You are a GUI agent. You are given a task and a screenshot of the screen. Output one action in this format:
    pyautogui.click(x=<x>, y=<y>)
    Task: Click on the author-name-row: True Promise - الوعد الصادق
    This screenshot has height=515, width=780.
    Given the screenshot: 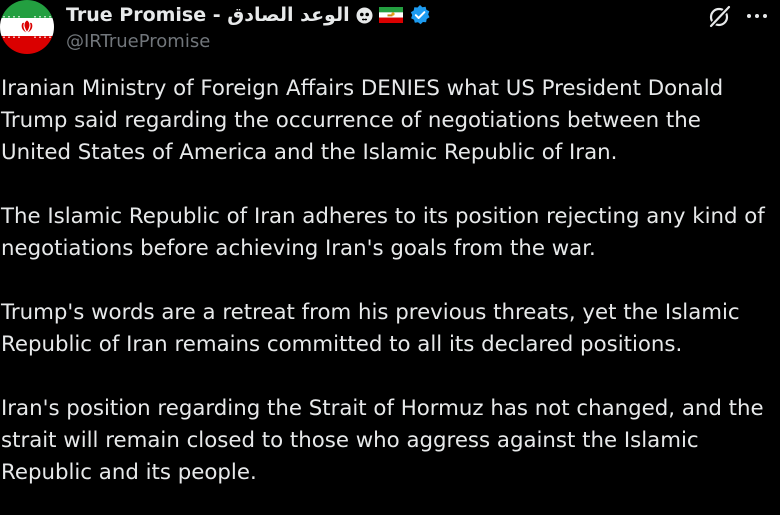 What is the action you would take?
    pyautogui.click(x=248, y=15)
    